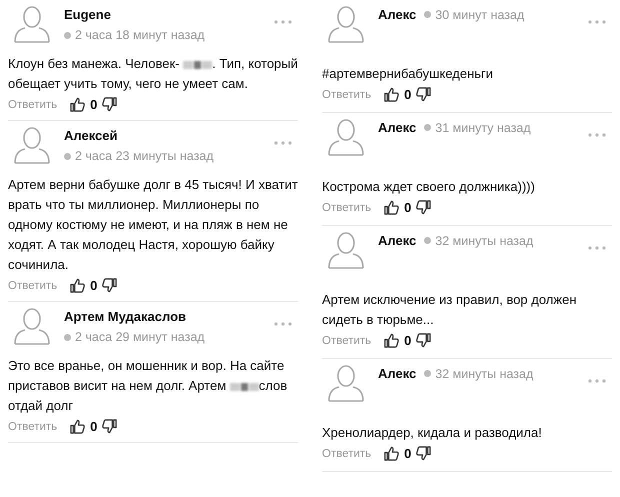 The height and width of the screenshot is (497, 620). What do you see at coordinates (126, 316) in the screenshot?
I see `author-name: Артем Мудакаслов` at bounding box center [126, 316].